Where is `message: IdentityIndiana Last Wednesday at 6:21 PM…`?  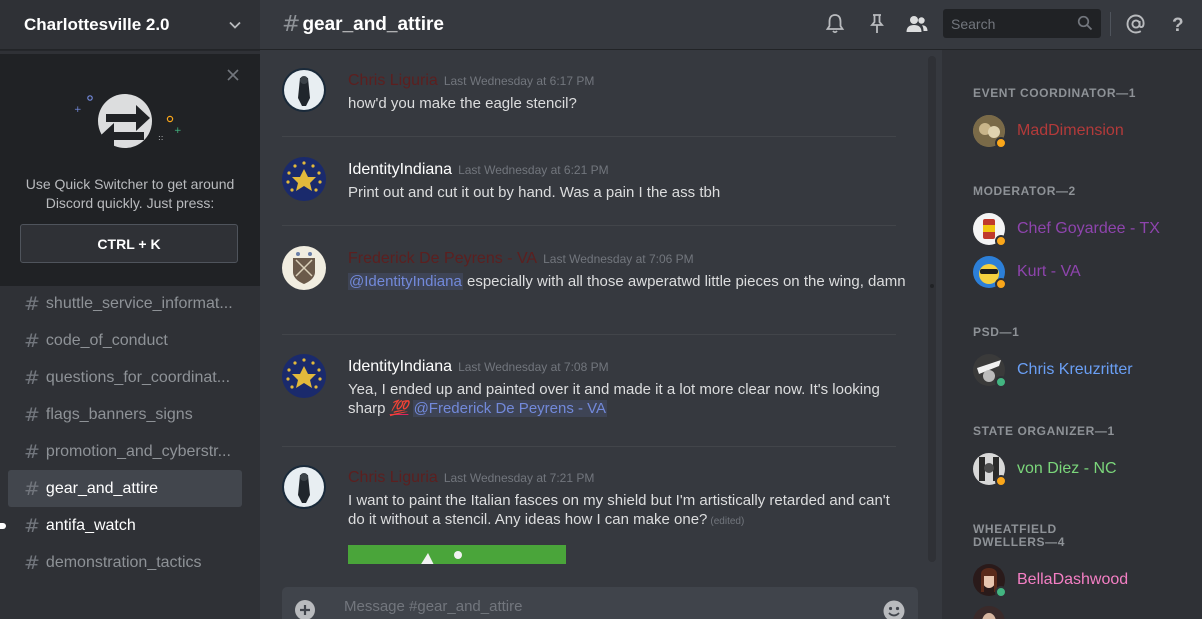
message: IdentityIndiana Last Wednesday at 6:21 PM… is located at coordinates (600, 192).